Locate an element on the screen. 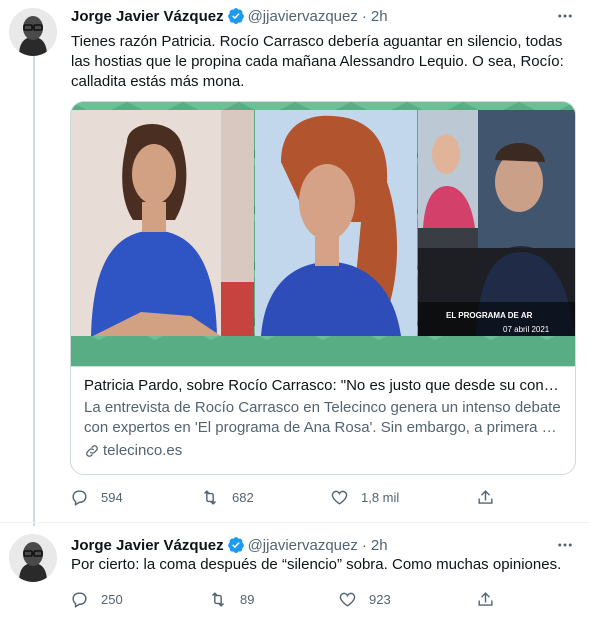 This screenshot has height=628, width=590. card-image-caption-date: 07 abril 2021 is located at coordinates (526, 329).